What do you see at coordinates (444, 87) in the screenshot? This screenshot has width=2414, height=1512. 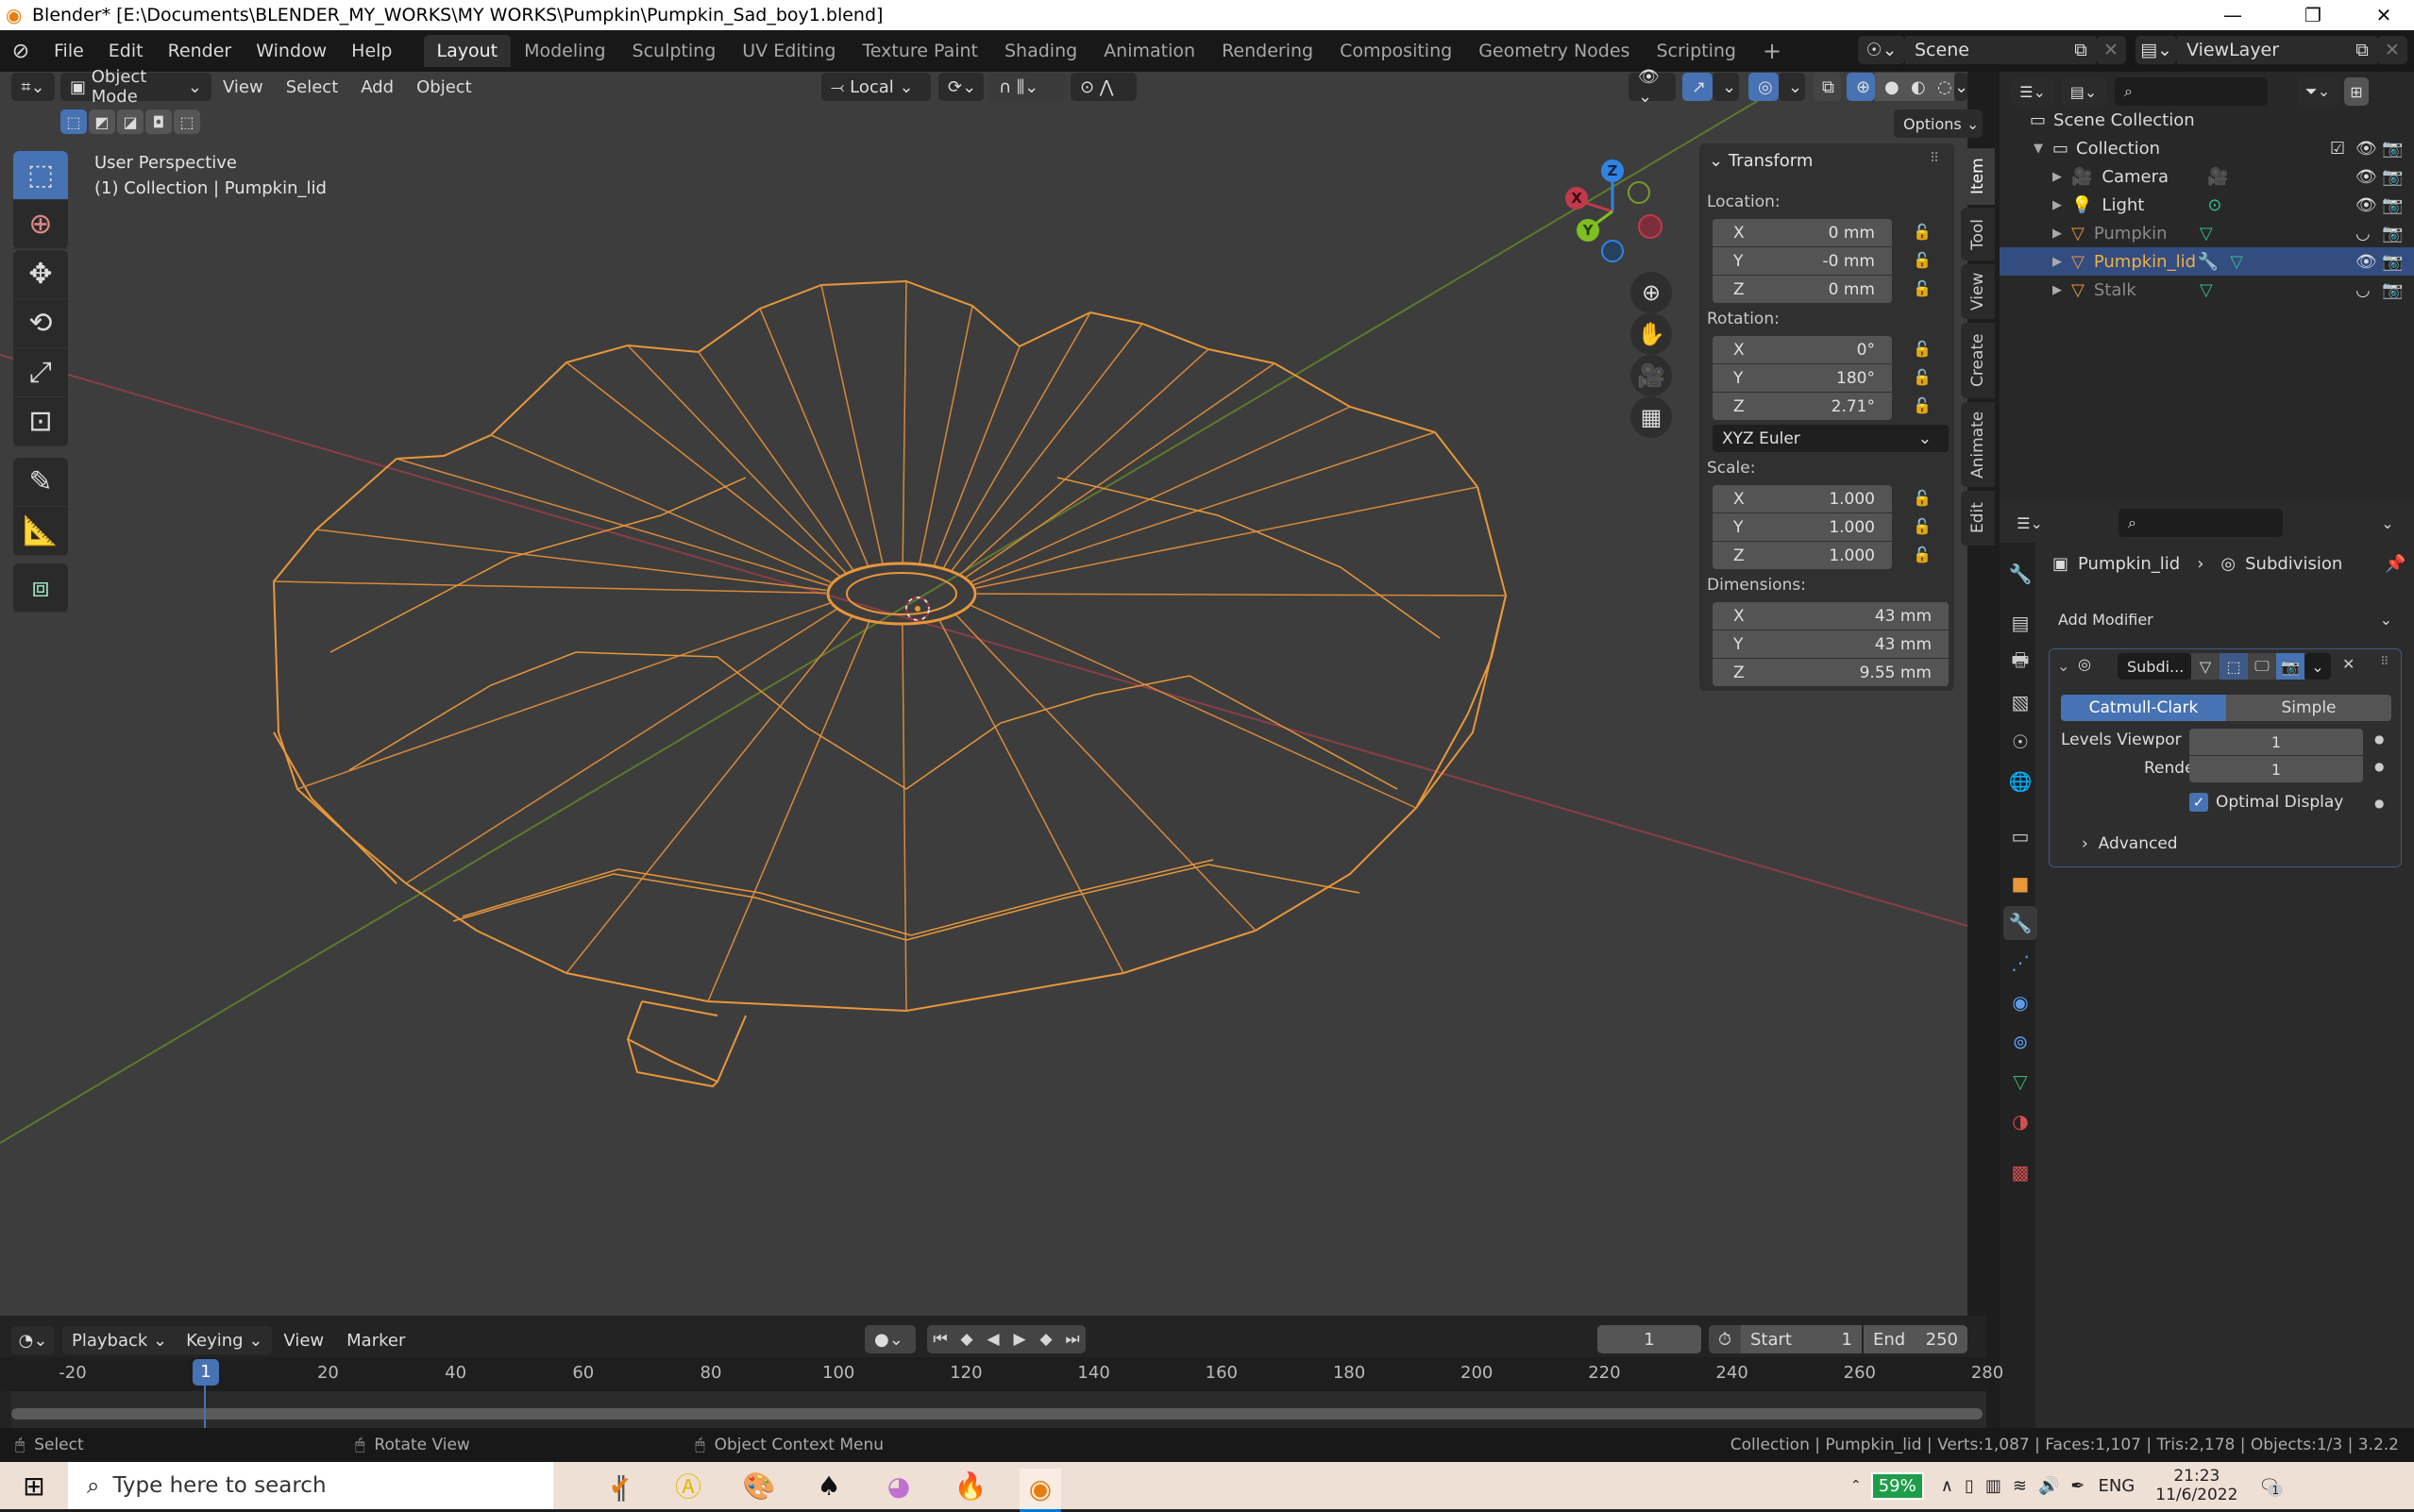 I see `menu-object: Object` at bounding box center [444, 87].